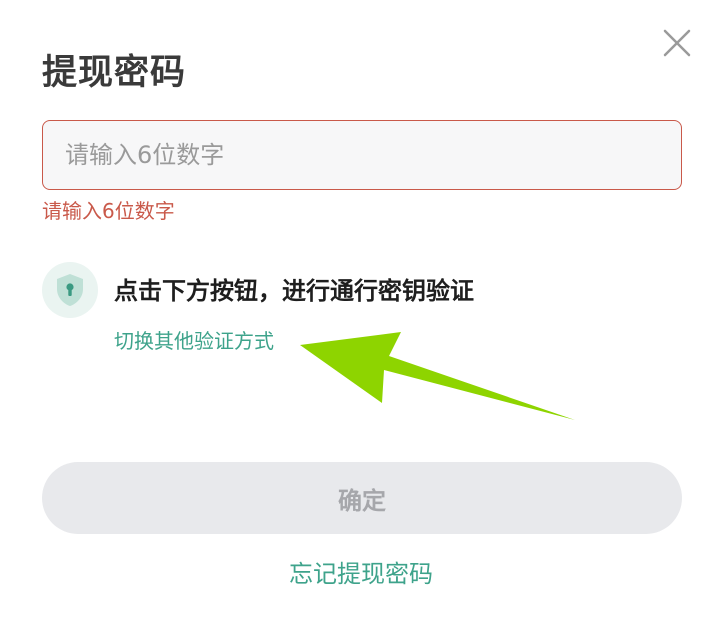 The height and width of the screenshot is (626, 722). Describe the element at coordinates (362, 498) in the screenshot. I see `confirm-button: 确定` at that location.